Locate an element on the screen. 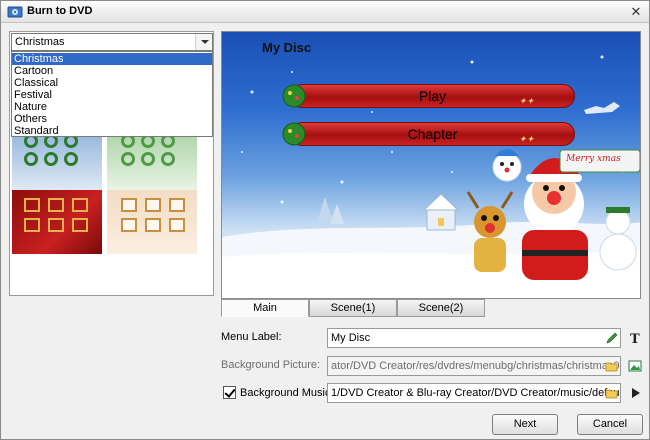 The width and height of the screenshot is (650, 440). title-bar: Burn to DVD ✕ is located at coordinates (325, 12).